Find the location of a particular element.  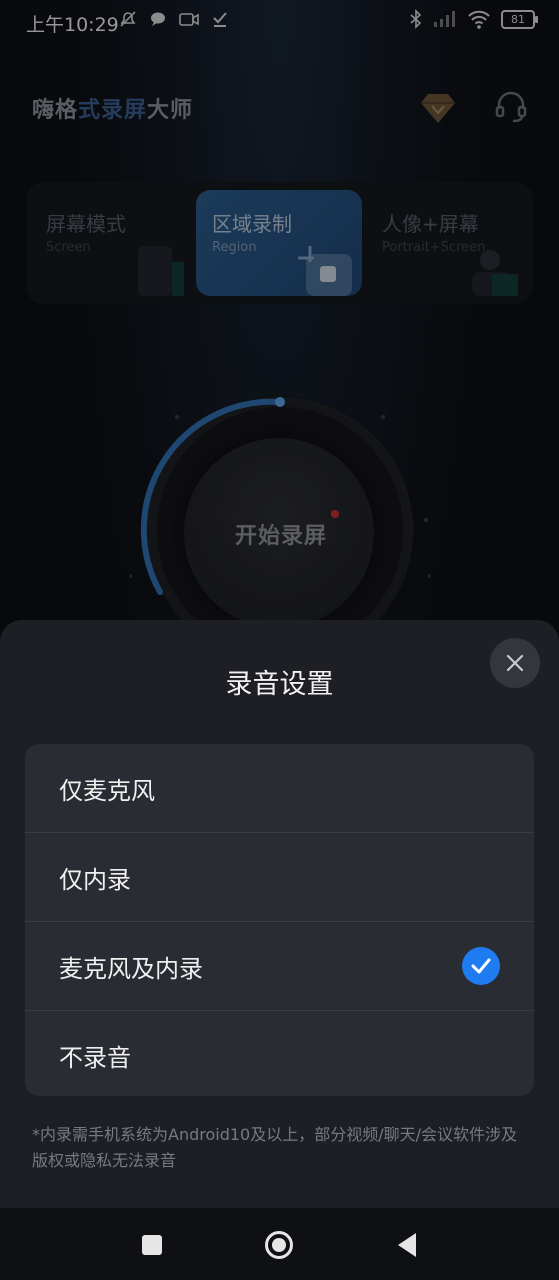

back-button is located at coordinates (407, 1245).